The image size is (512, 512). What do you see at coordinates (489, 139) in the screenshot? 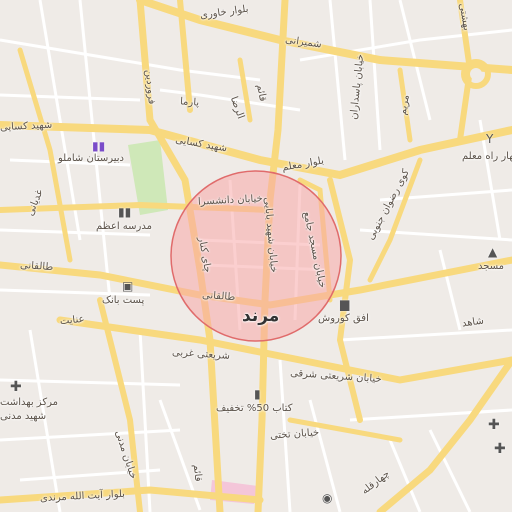
I see `bar-icon: Y` at bounding box center [489, 139].